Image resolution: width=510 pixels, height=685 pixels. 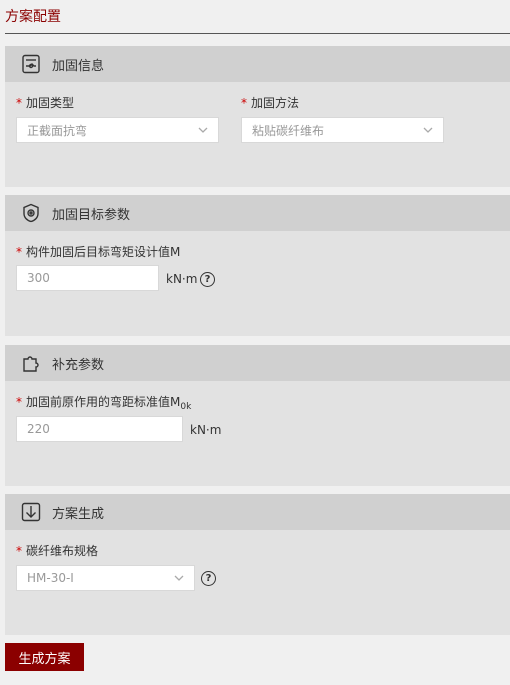 What do you see at coordinates (78, 365) in the screenshot?
I see `panel-title: 补充参数` at bounding box center [78, 365].